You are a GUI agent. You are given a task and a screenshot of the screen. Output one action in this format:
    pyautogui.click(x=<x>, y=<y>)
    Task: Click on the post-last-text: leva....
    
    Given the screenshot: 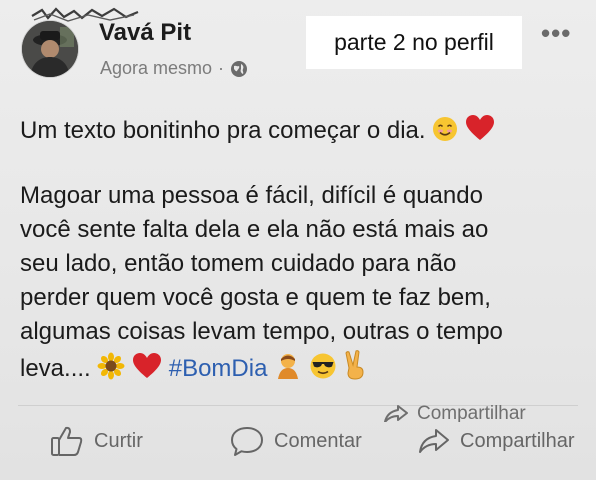 What is the action you would take?
    pyautogui.click(x=55, y=368)
    